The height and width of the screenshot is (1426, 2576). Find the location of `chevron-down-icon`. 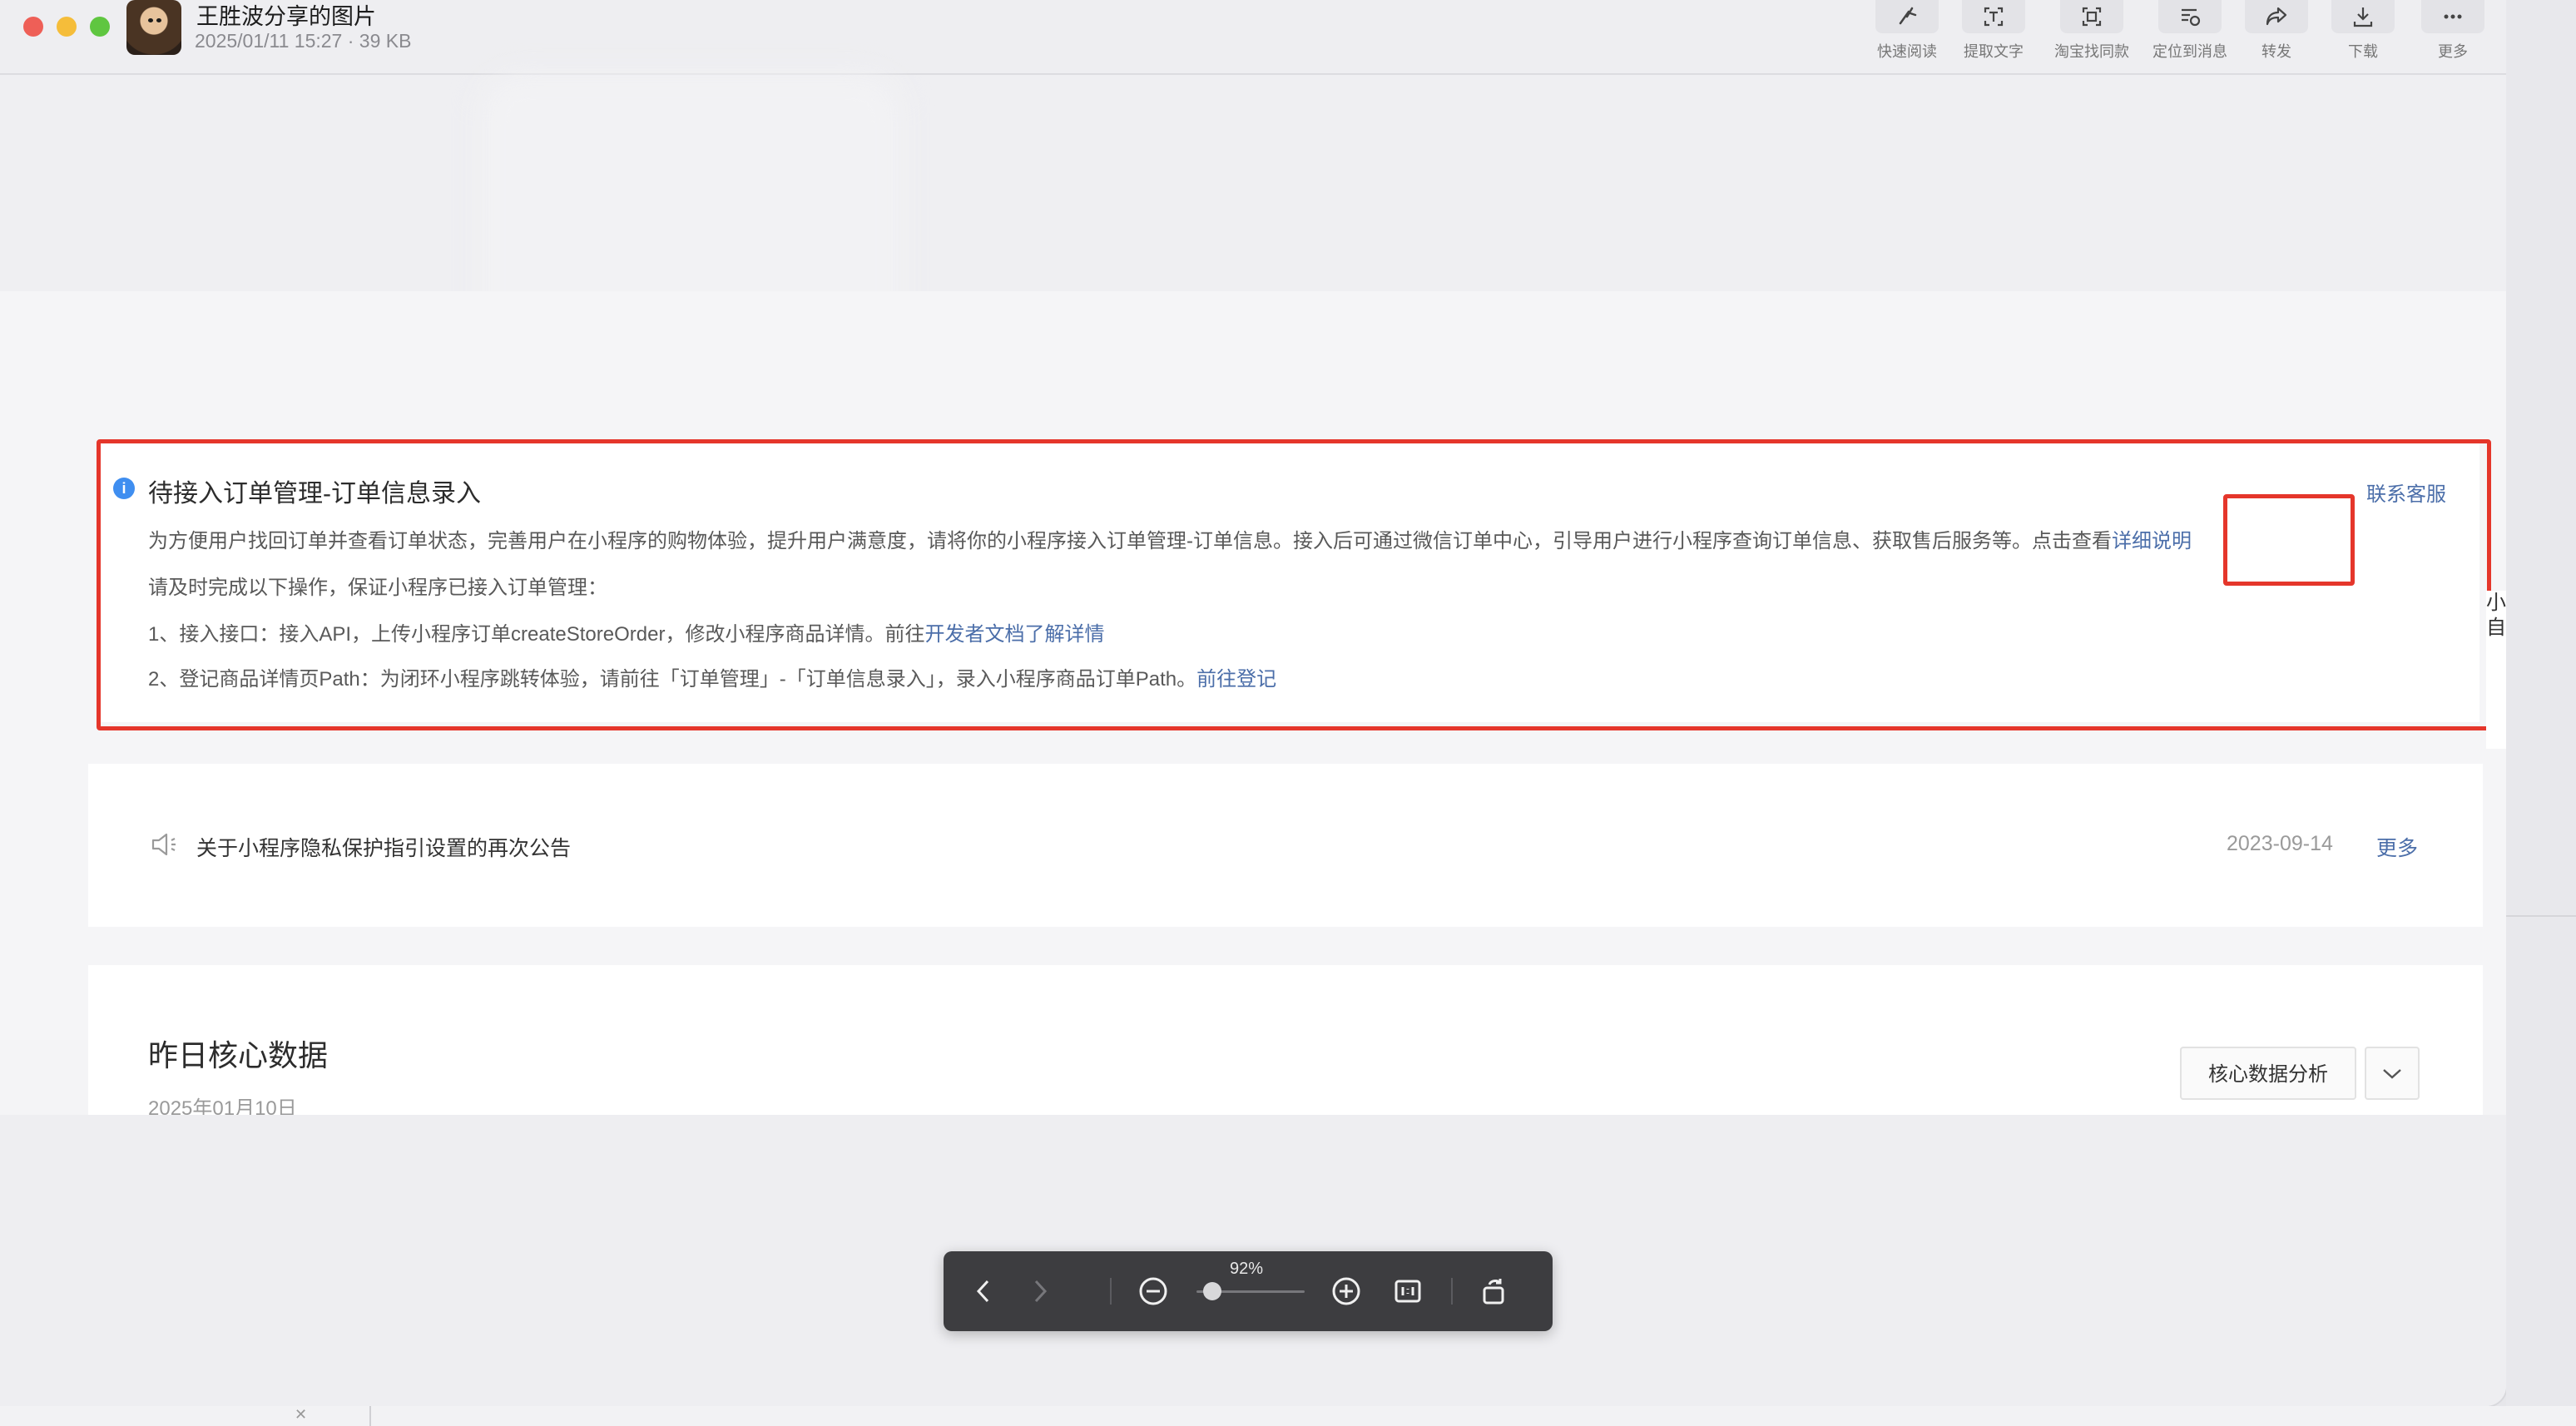

chevron-down-icon is located at coordinates (2392, 1074).